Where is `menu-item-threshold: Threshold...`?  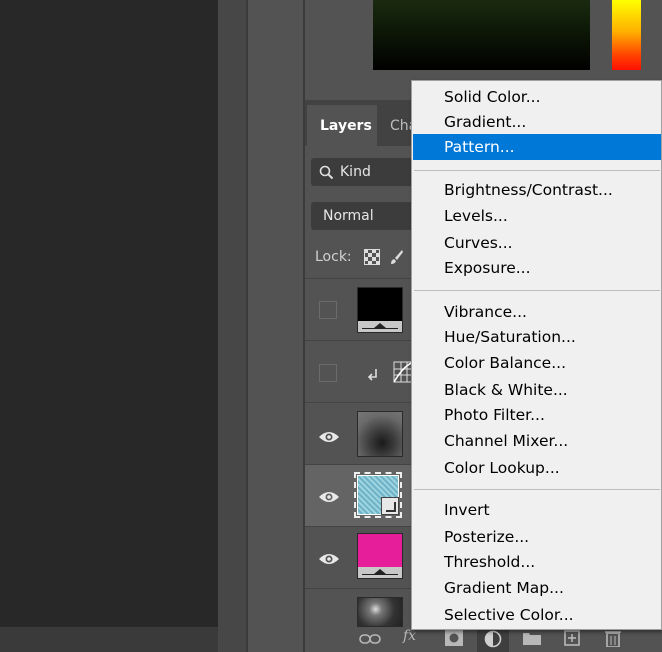 menu-item-threshold: Threshold... is located at coordinates (537, 562).